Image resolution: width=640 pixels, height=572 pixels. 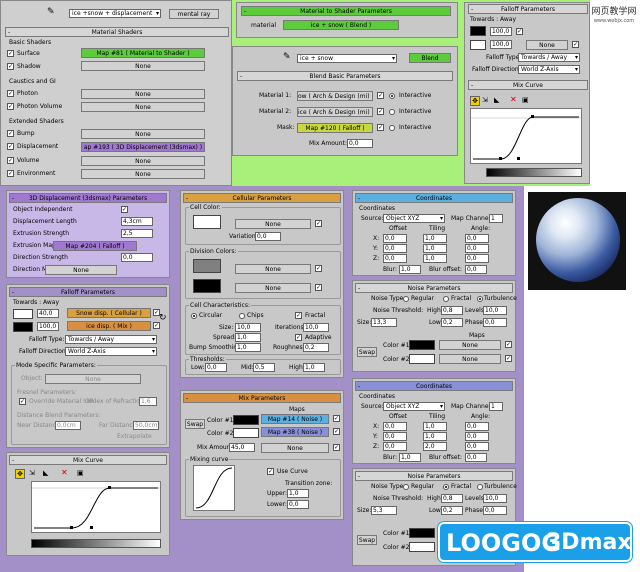 What do you see at coordinates (575, 44) in the screenshot?
I see `falloff-map2-checkbox: ✓` at bounding box center [575, 44].